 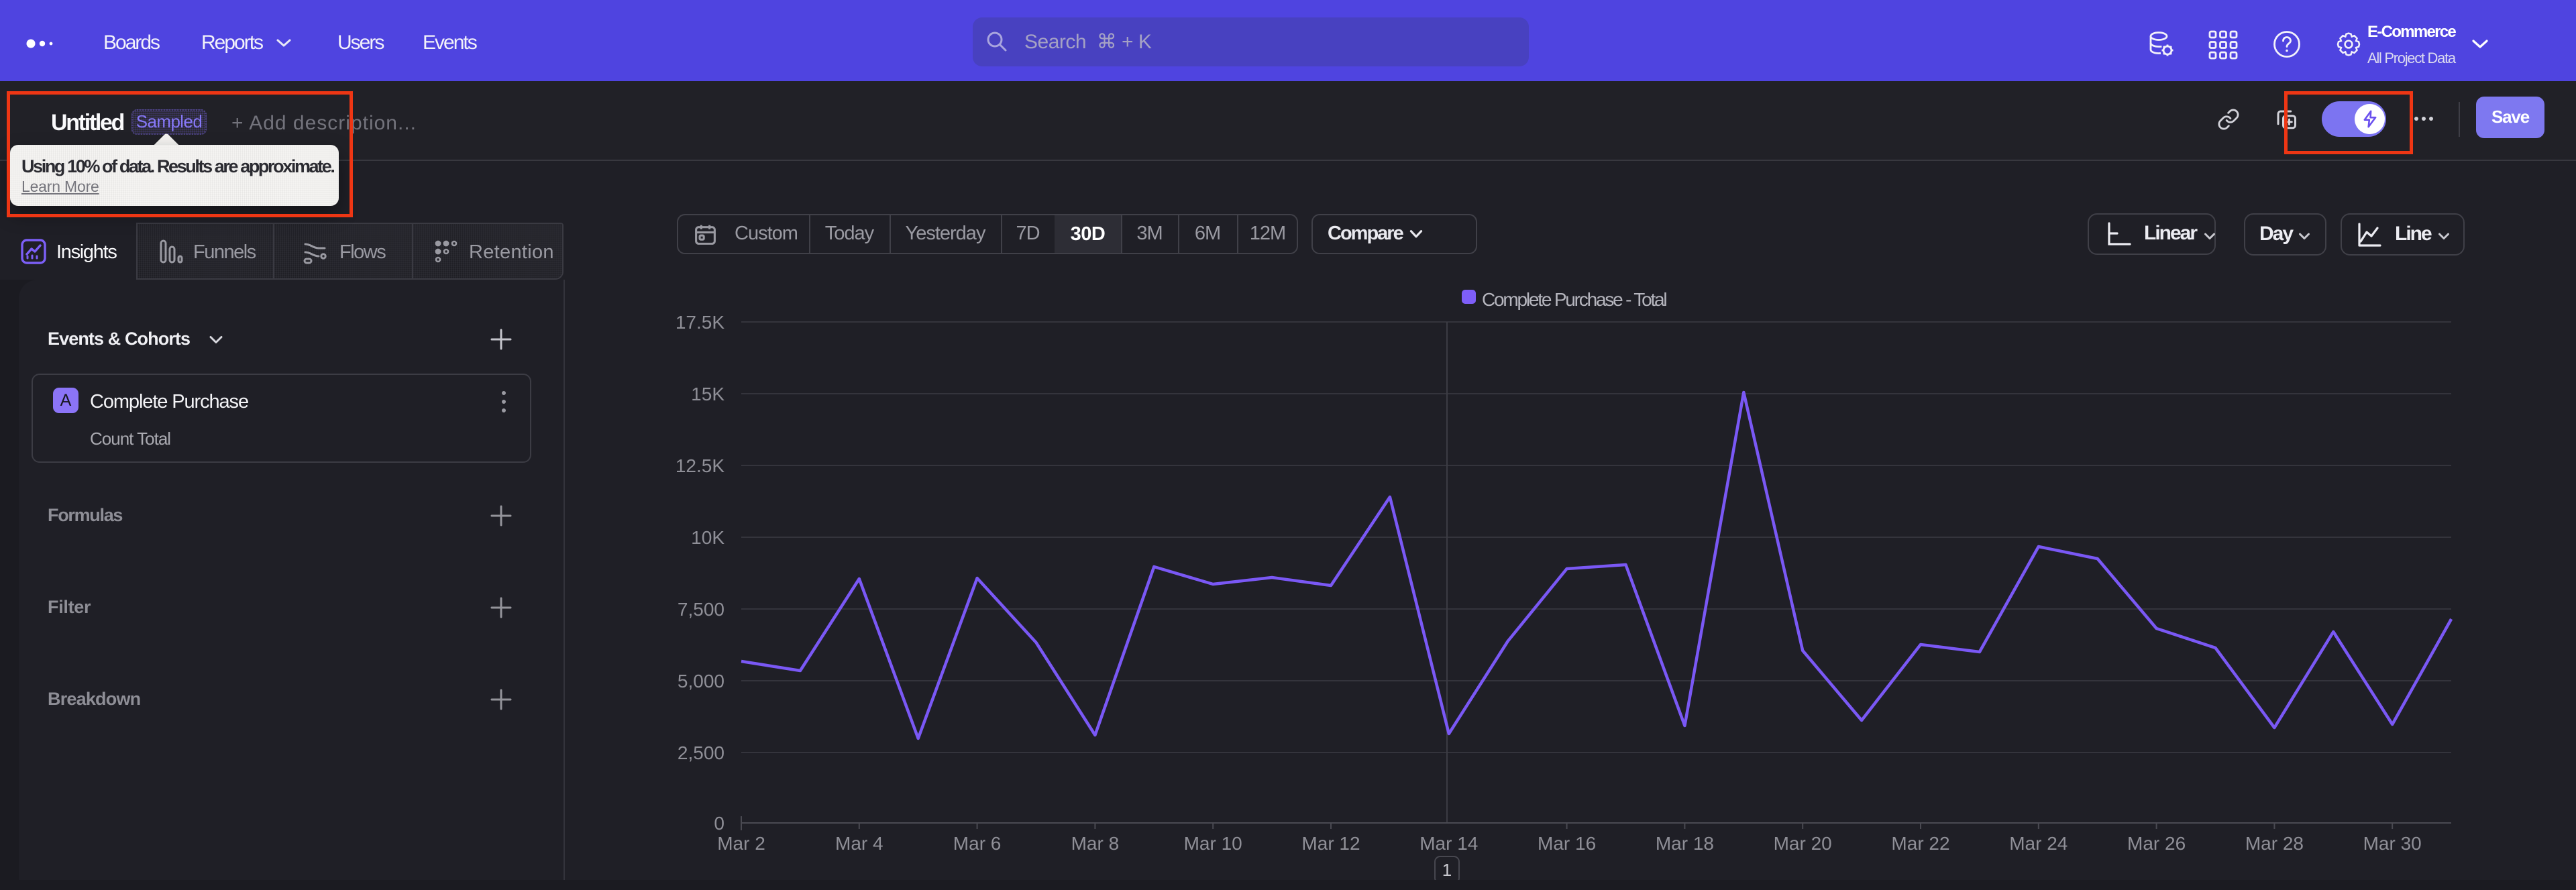 I want to click on svg-text: 15K, so click(x=707, y=394).